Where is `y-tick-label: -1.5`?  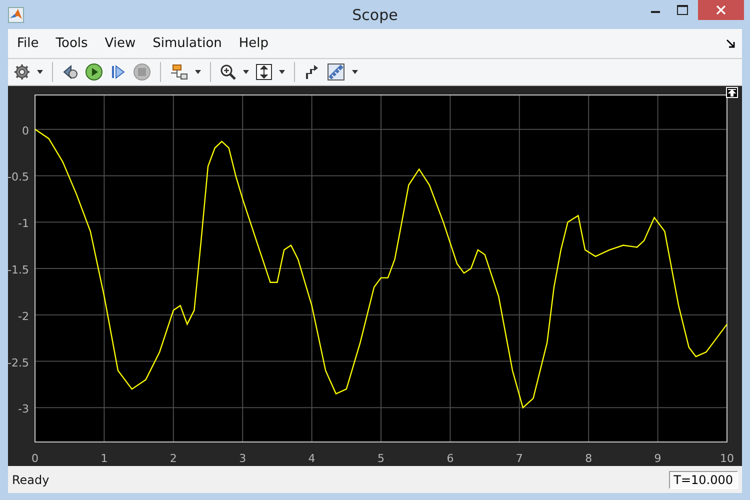 y-tick-label: -1.5 is located at coordinates (18, 270).